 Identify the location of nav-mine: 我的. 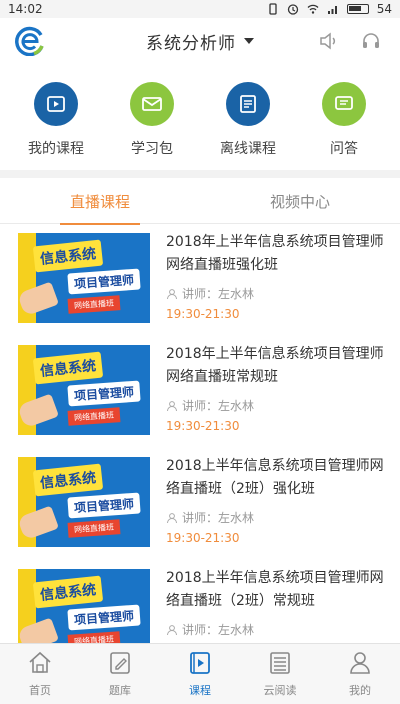
(360, 674).